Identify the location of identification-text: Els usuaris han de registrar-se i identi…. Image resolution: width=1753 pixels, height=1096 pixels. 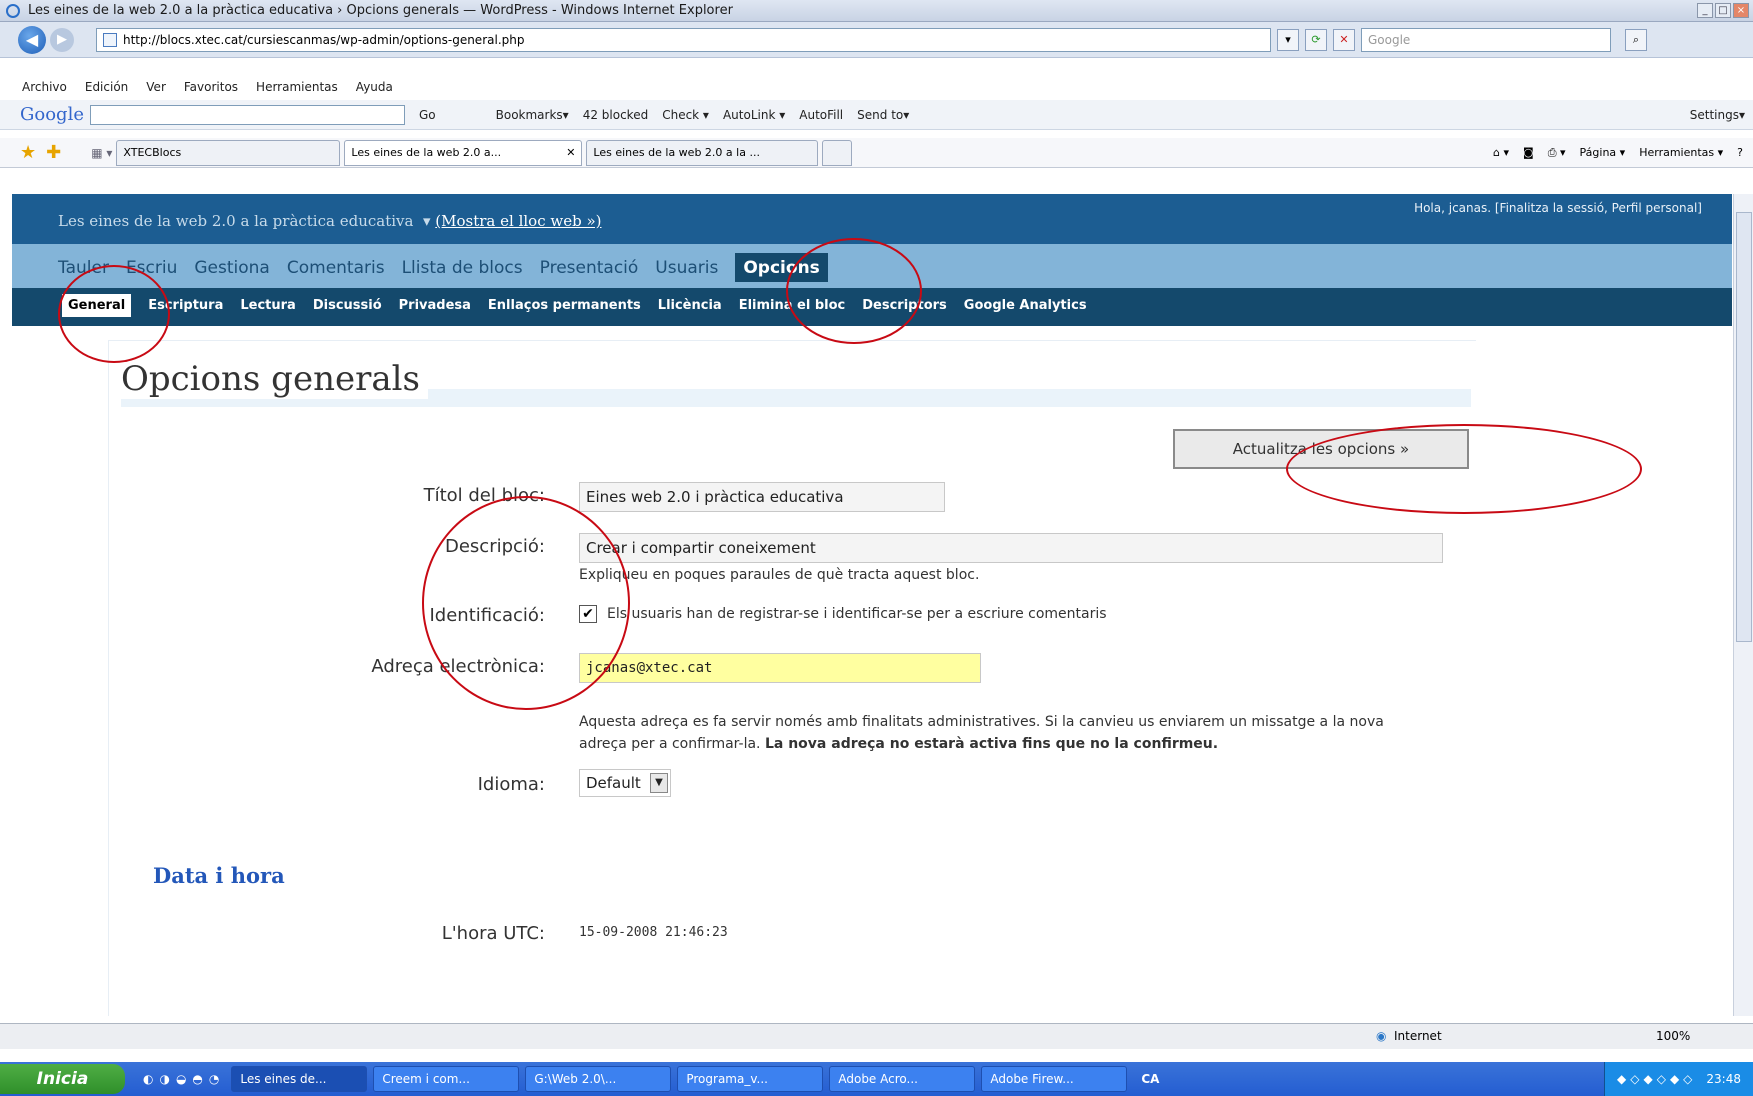
(857, 614).